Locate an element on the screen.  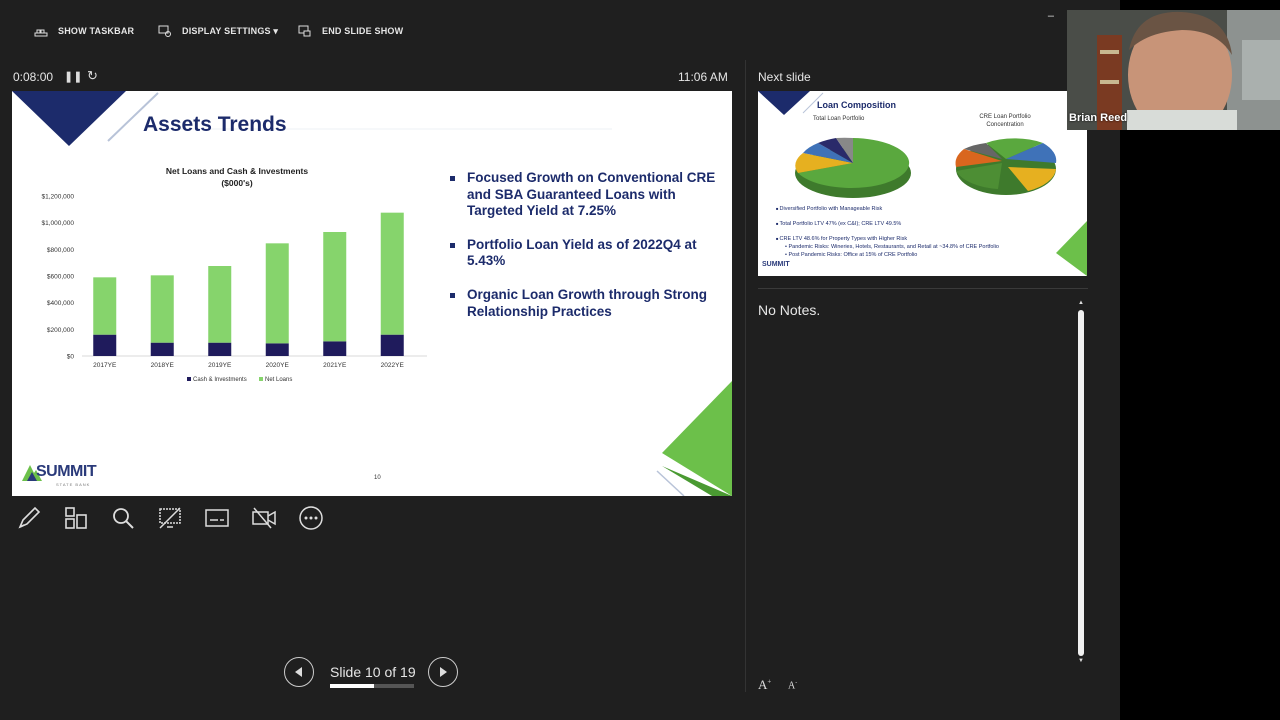
slide-page-number: 10 is located at coordinates (377, 478).